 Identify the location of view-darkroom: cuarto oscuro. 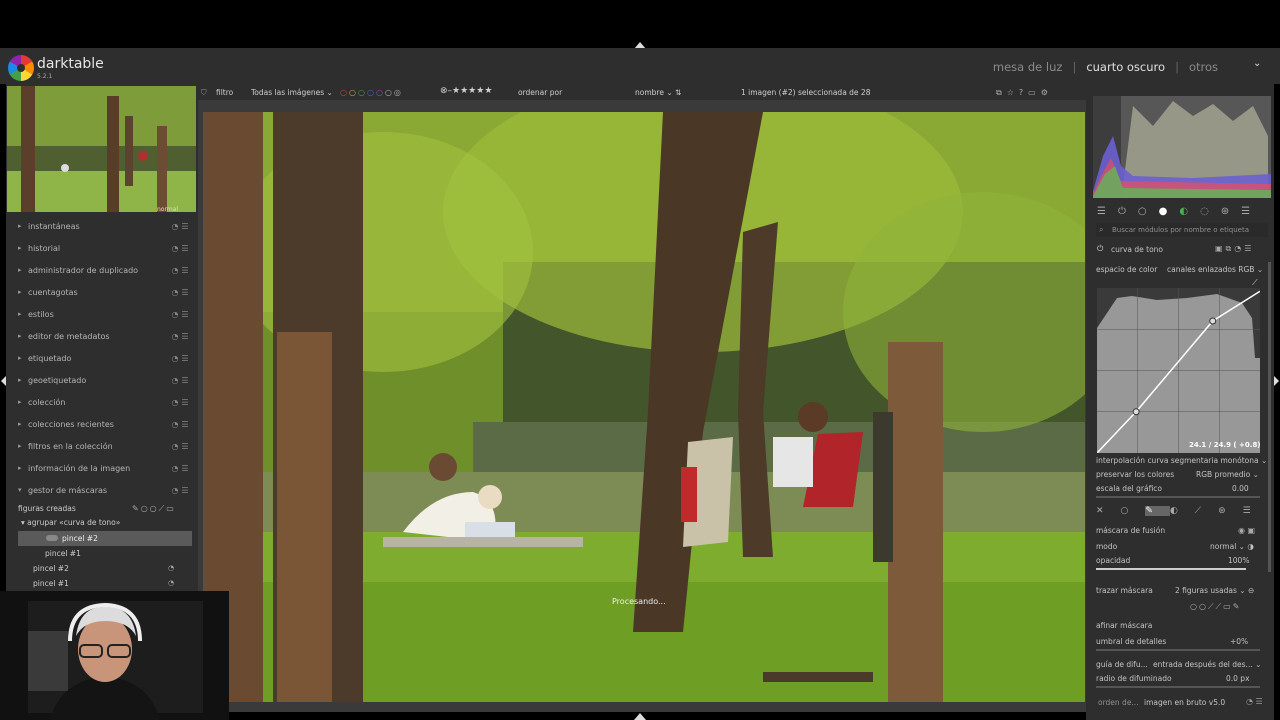
(1125, 67).